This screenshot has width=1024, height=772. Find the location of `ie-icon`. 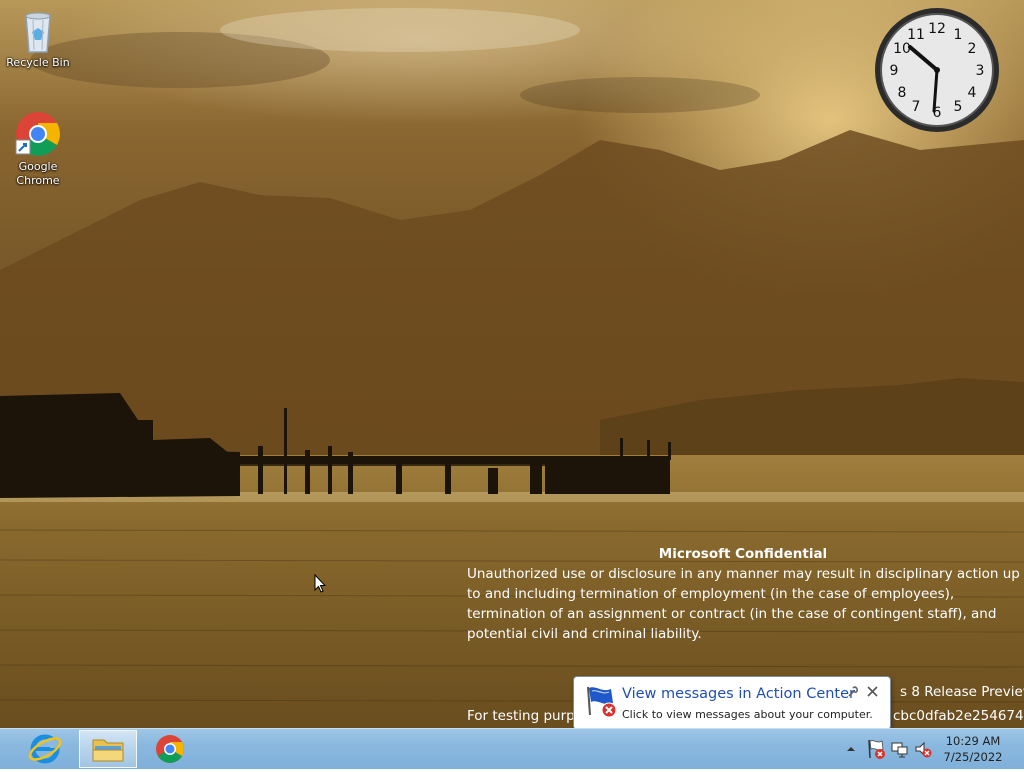

ie-icon is located at coordinates (45, 749).